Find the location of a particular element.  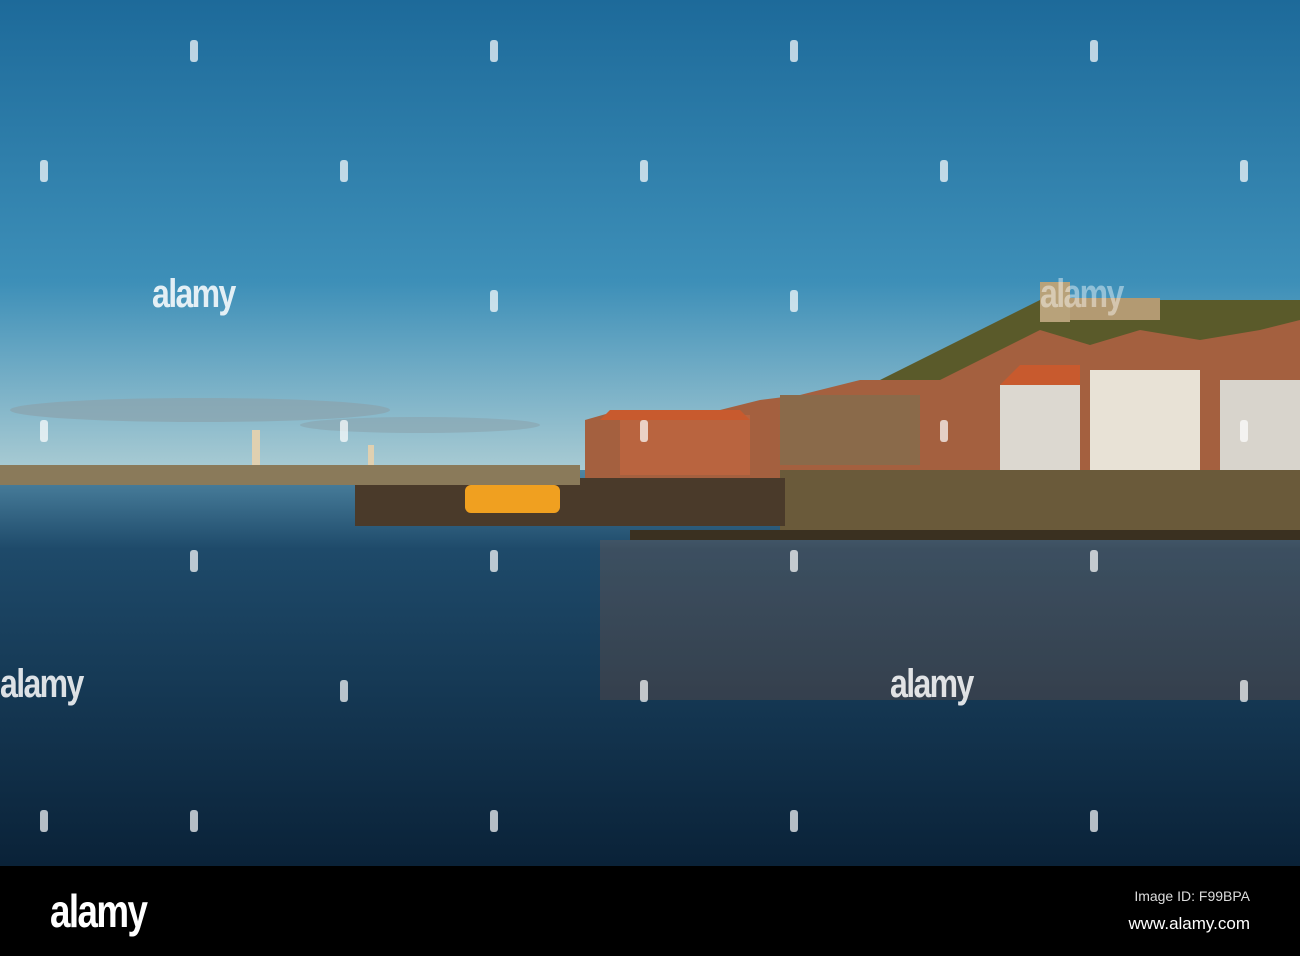

lifeboat is located at coordinates (512, 499).